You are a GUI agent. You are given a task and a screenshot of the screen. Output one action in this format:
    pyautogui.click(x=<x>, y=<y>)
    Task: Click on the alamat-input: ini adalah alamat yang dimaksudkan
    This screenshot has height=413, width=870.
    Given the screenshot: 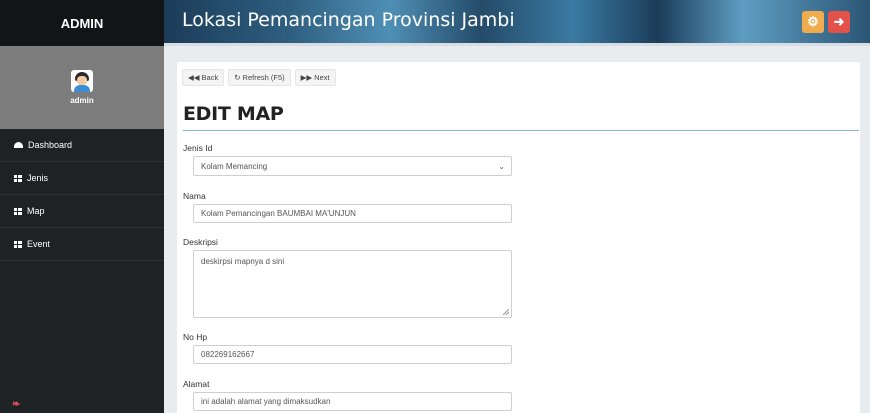 What is the action you would take?
    pyautogui.click(x=352, y=401)
    